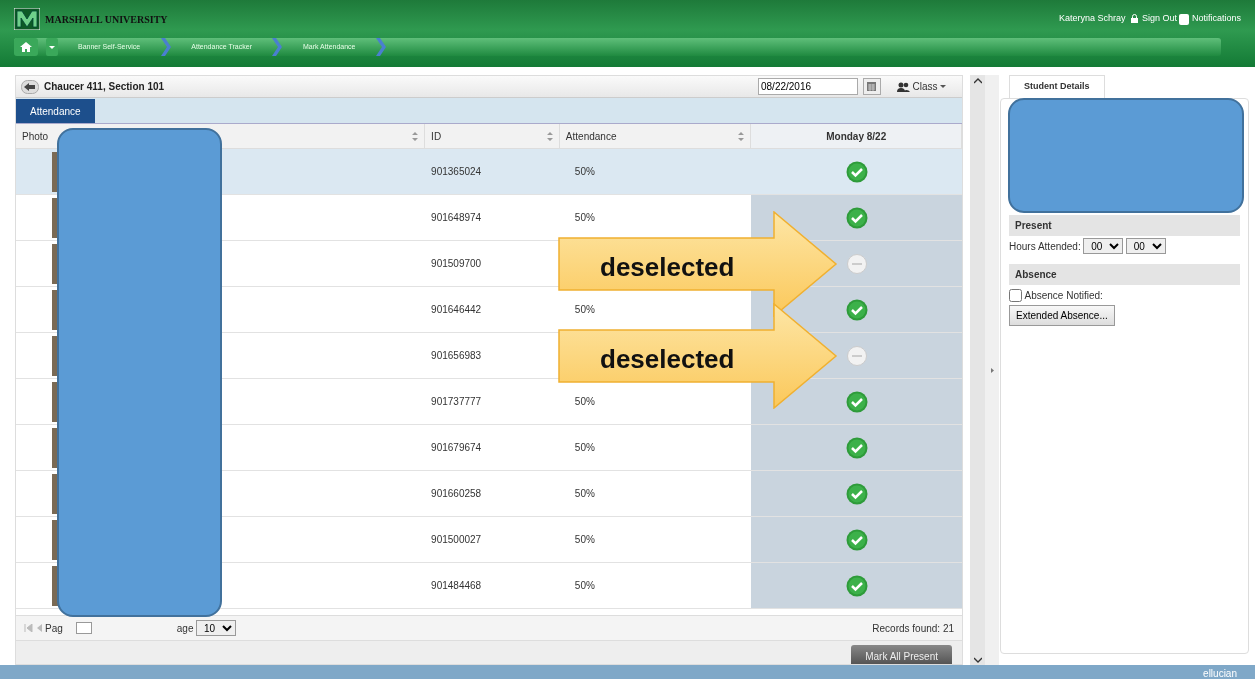  Describe the element at coordinates (1045, 246) in the screenshot. I see `hours-attended-label: Hours Attended:` at that location.